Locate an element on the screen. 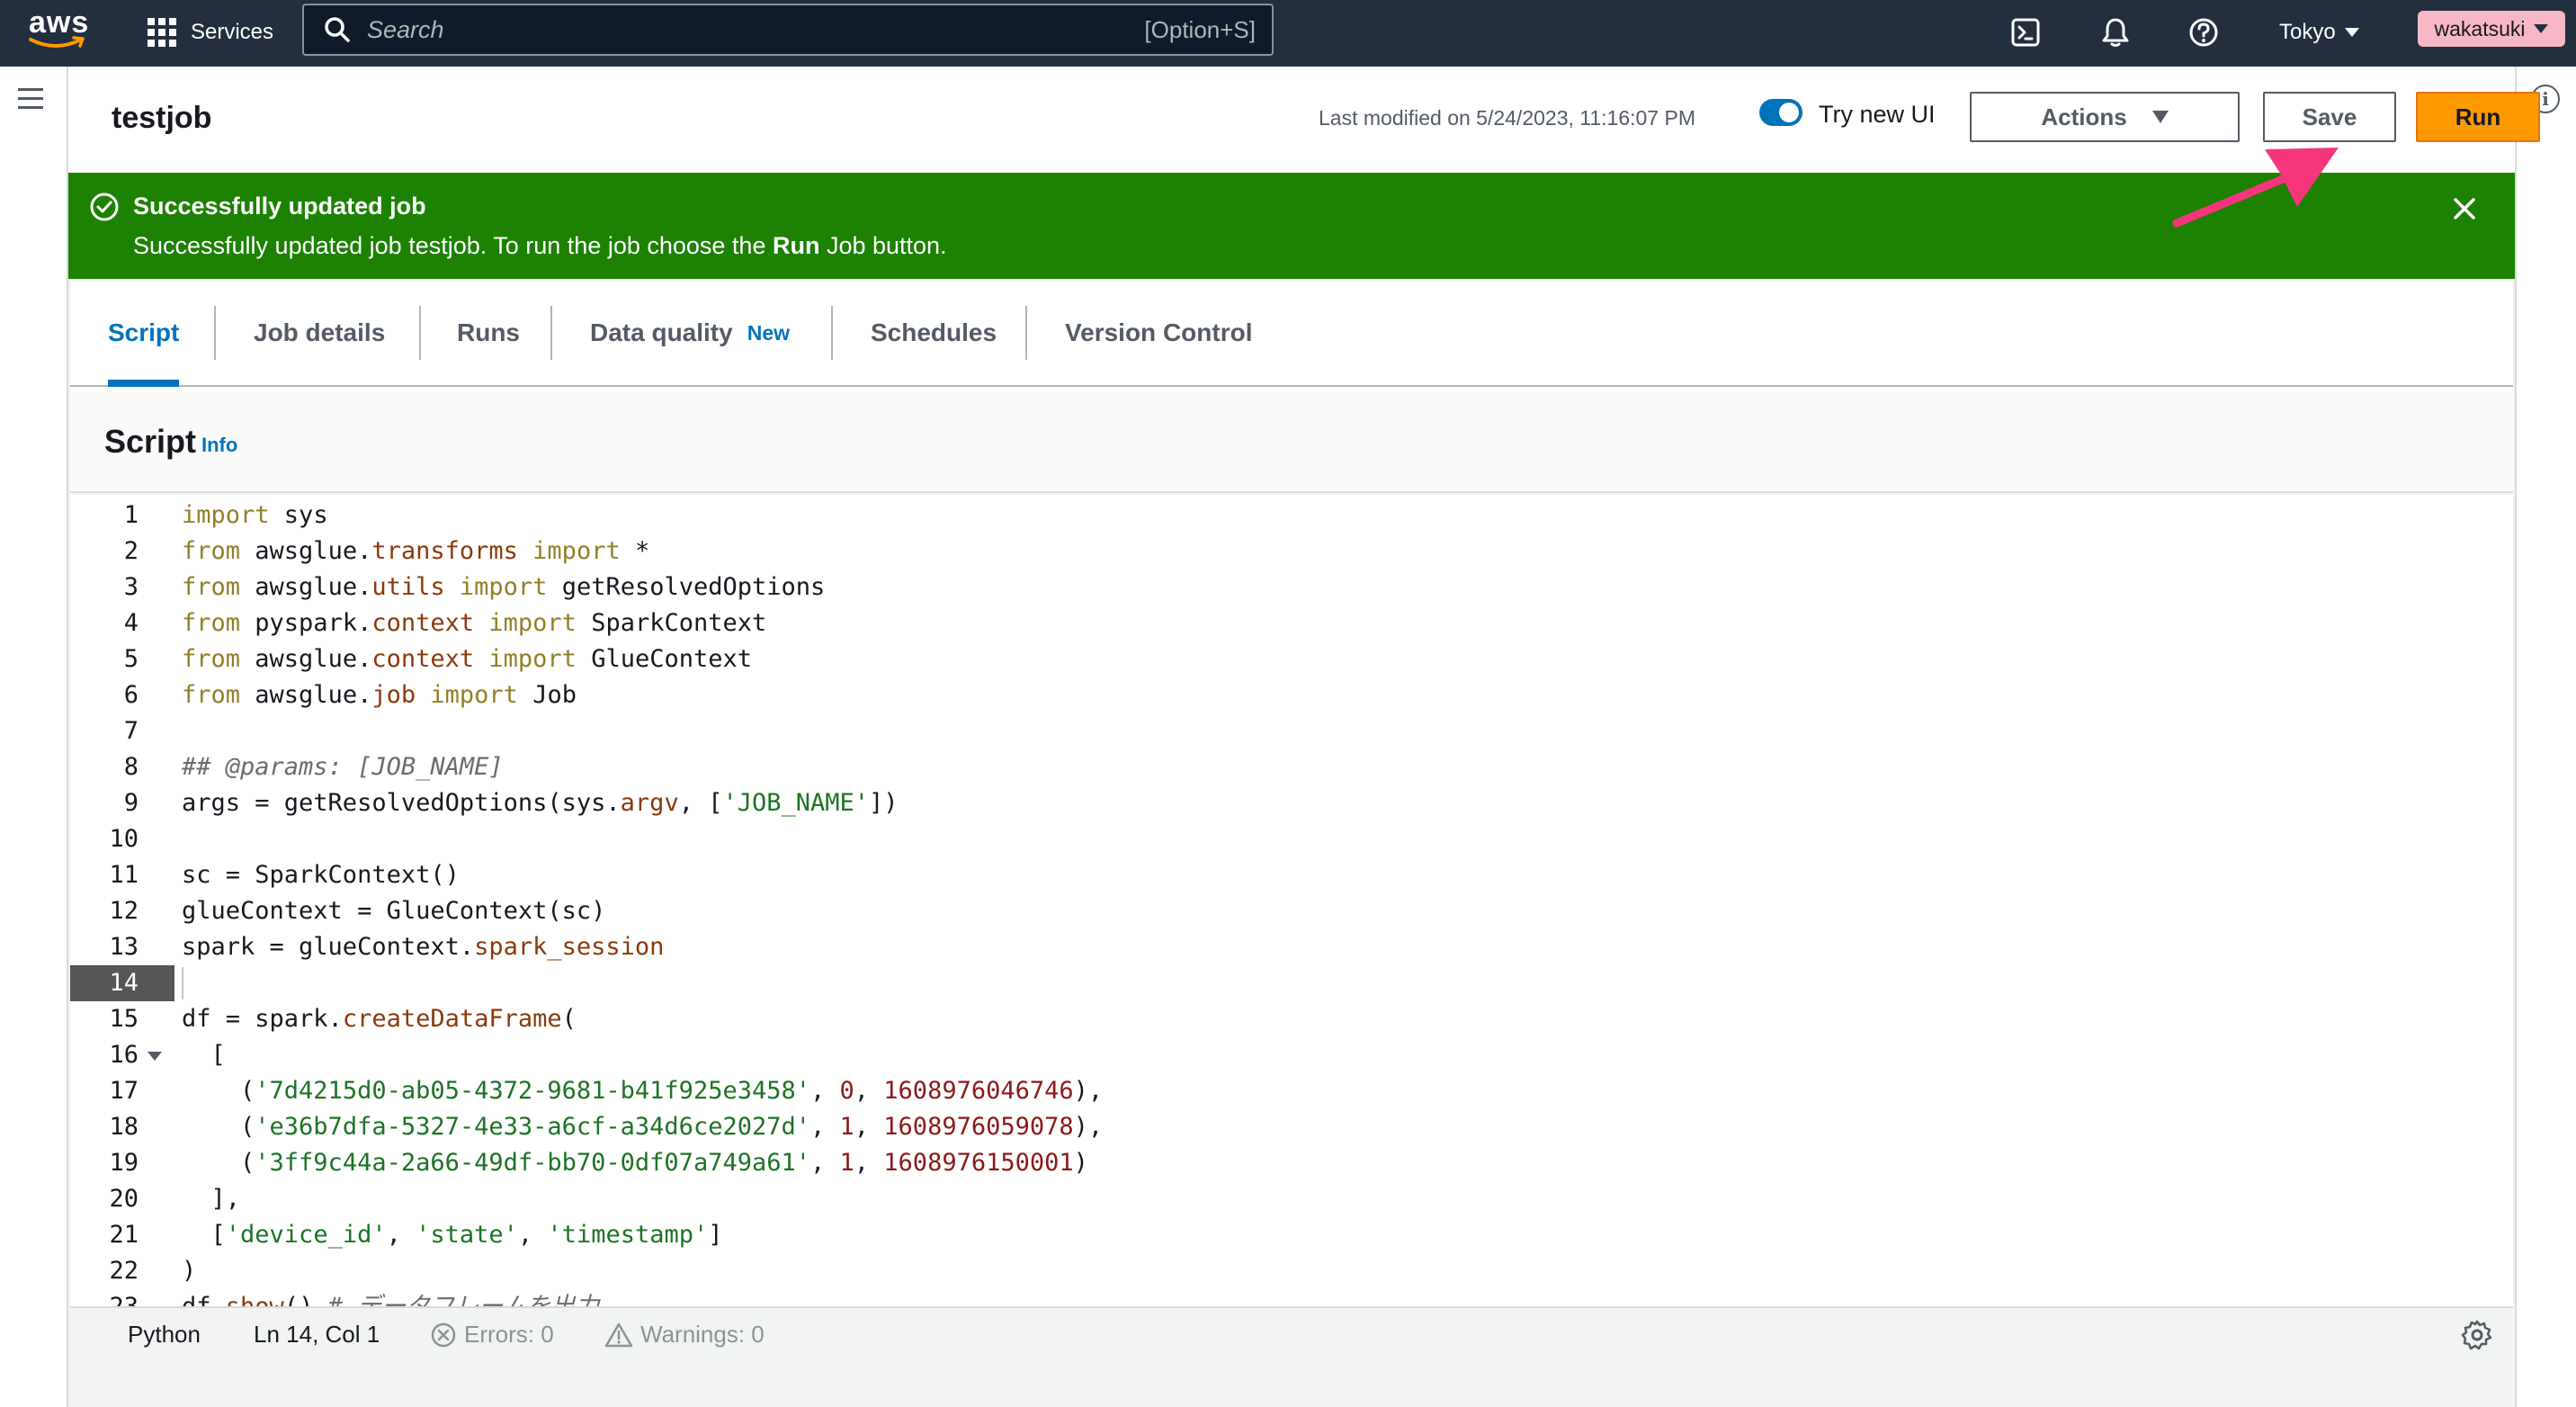  account-name: wakatsuki is located at coordinates (2480, 28).